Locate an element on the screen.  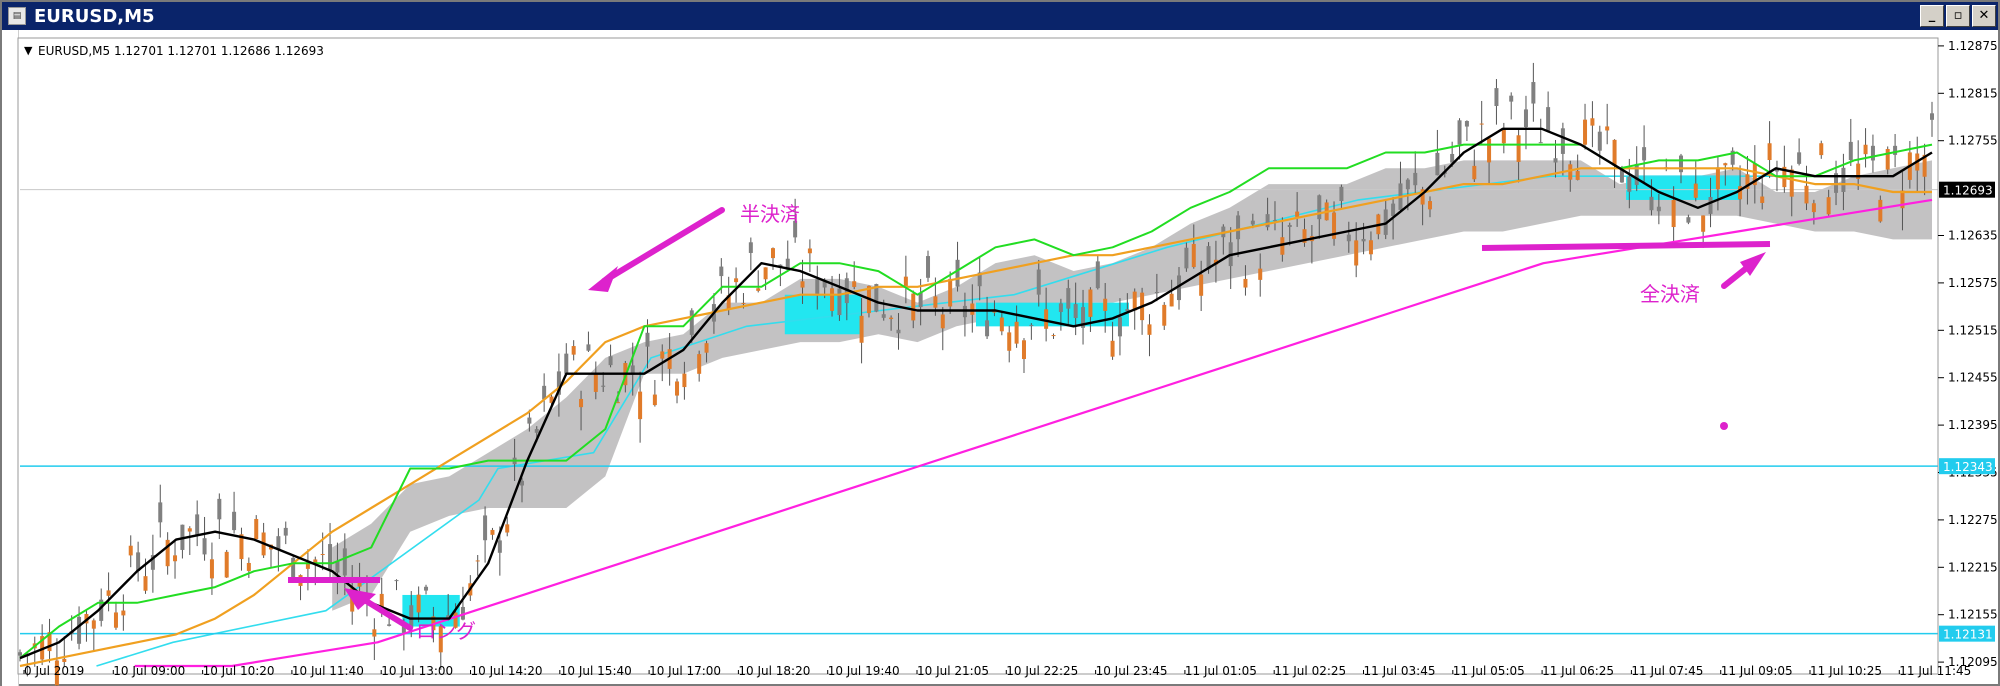
chart-window-icon: ▤ is located at coordinates (17, 16).